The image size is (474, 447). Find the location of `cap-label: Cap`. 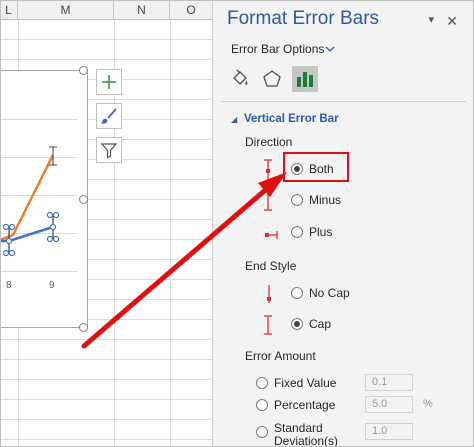

cap-label: Cap is located at coordinates (320, 324).